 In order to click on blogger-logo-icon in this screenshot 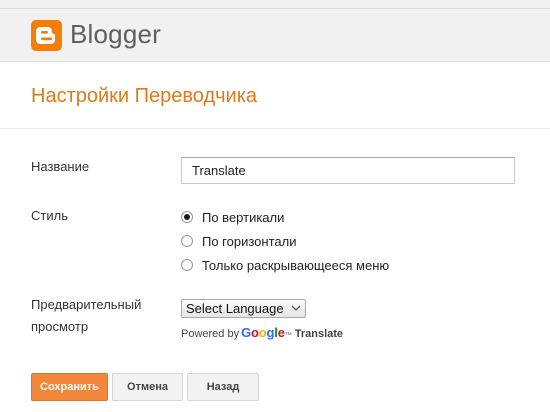, I will do `click(46, 35)`.